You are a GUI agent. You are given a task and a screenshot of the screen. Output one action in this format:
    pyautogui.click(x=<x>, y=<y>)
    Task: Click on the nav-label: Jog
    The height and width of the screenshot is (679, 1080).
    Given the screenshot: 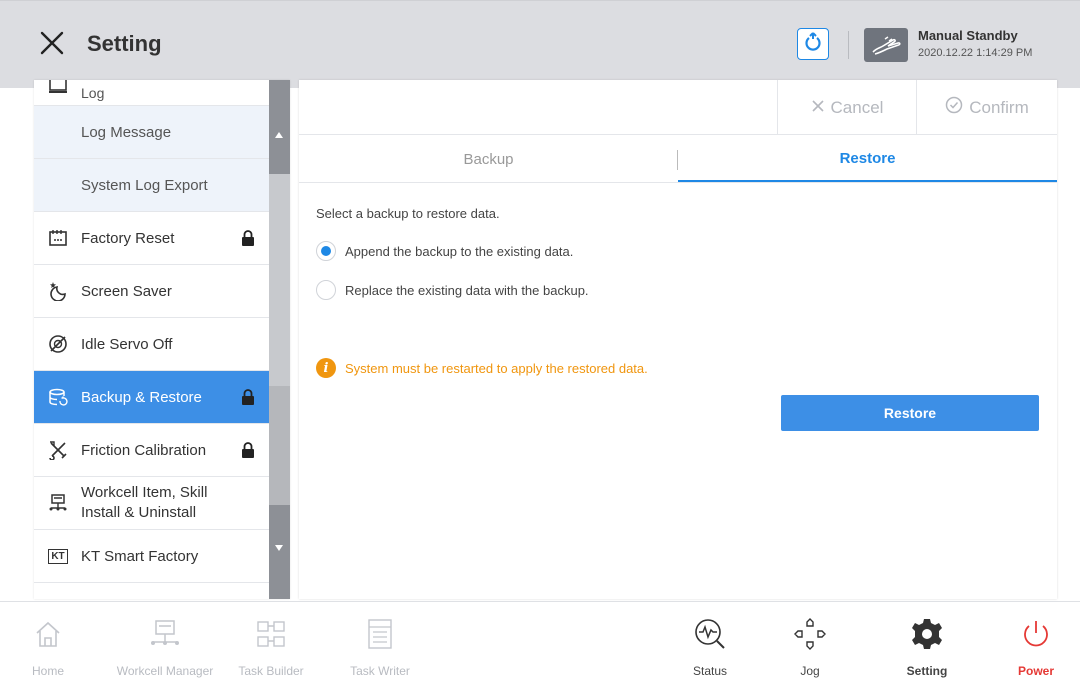 What is the action you would take?
    pyautogui.click(x=810, y=671)
    